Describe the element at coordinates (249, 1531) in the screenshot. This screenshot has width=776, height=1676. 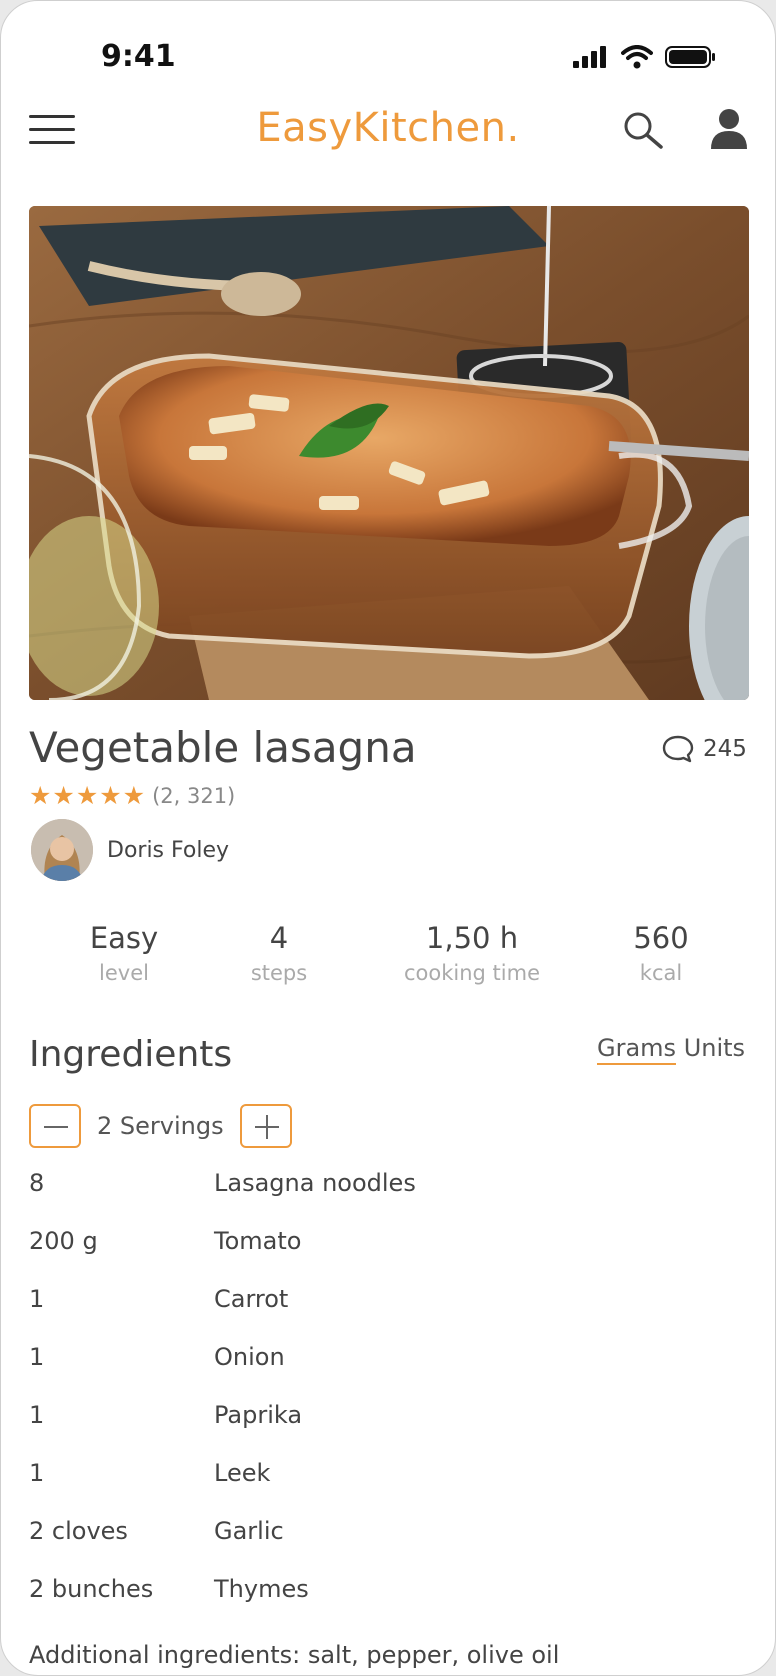
I see `ingredient-name: Garlic` at that location.